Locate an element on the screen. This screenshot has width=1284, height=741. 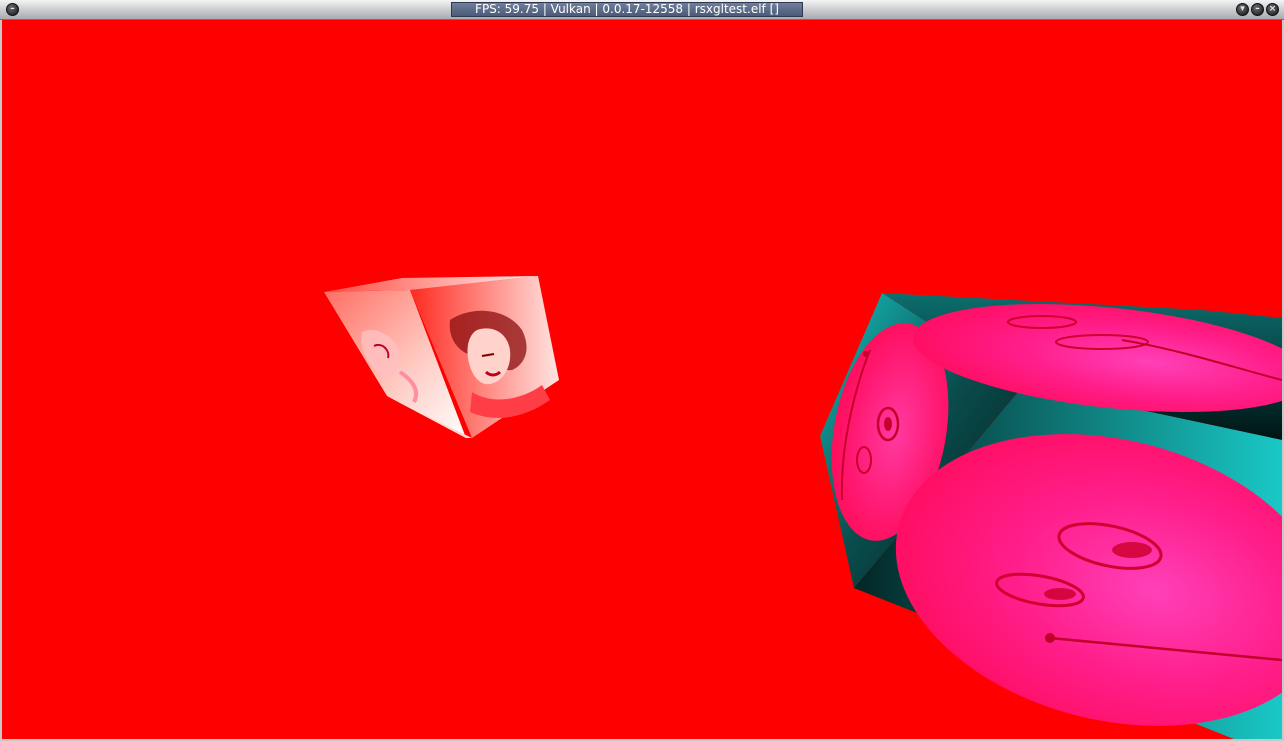
shade-button: ▾ is located at coordinates (1242, 9).